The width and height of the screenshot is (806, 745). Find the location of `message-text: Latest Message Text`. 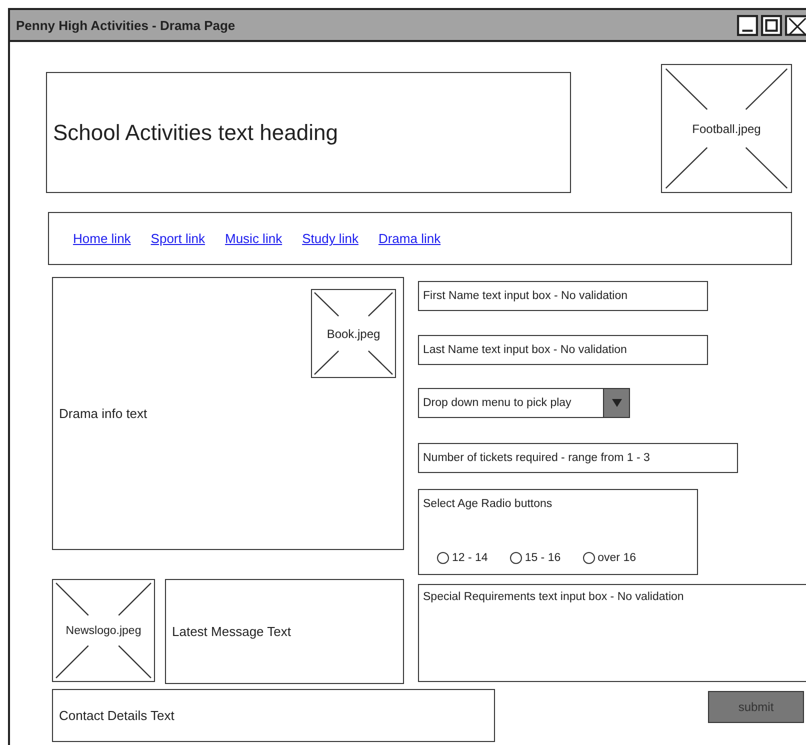

message-text: Latest Message Text is located at coordinates (231, 631).